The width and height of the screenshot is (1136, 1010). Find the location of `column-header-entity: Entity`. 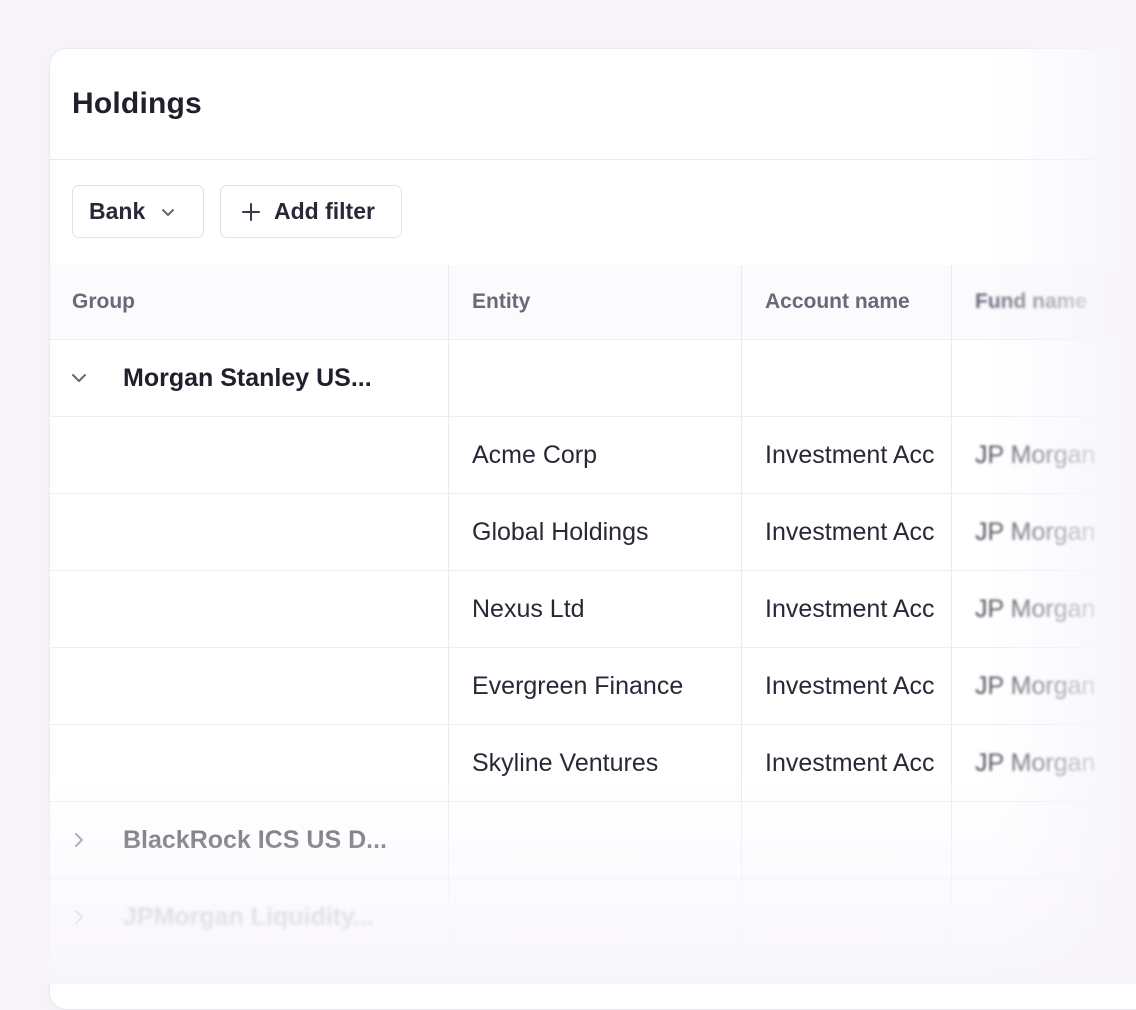

column-header-entity: Entity is located at coordinates (595, 302).